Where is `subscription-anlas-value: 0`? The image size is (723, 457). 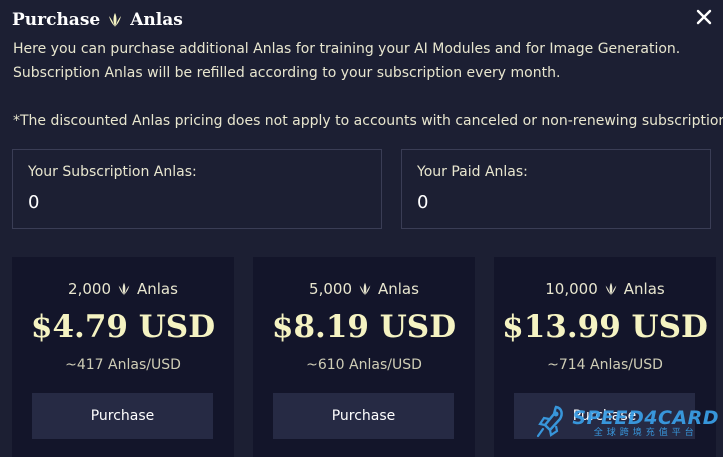 subscription-anlas-value: 0 is located at coordinates (34, 202).